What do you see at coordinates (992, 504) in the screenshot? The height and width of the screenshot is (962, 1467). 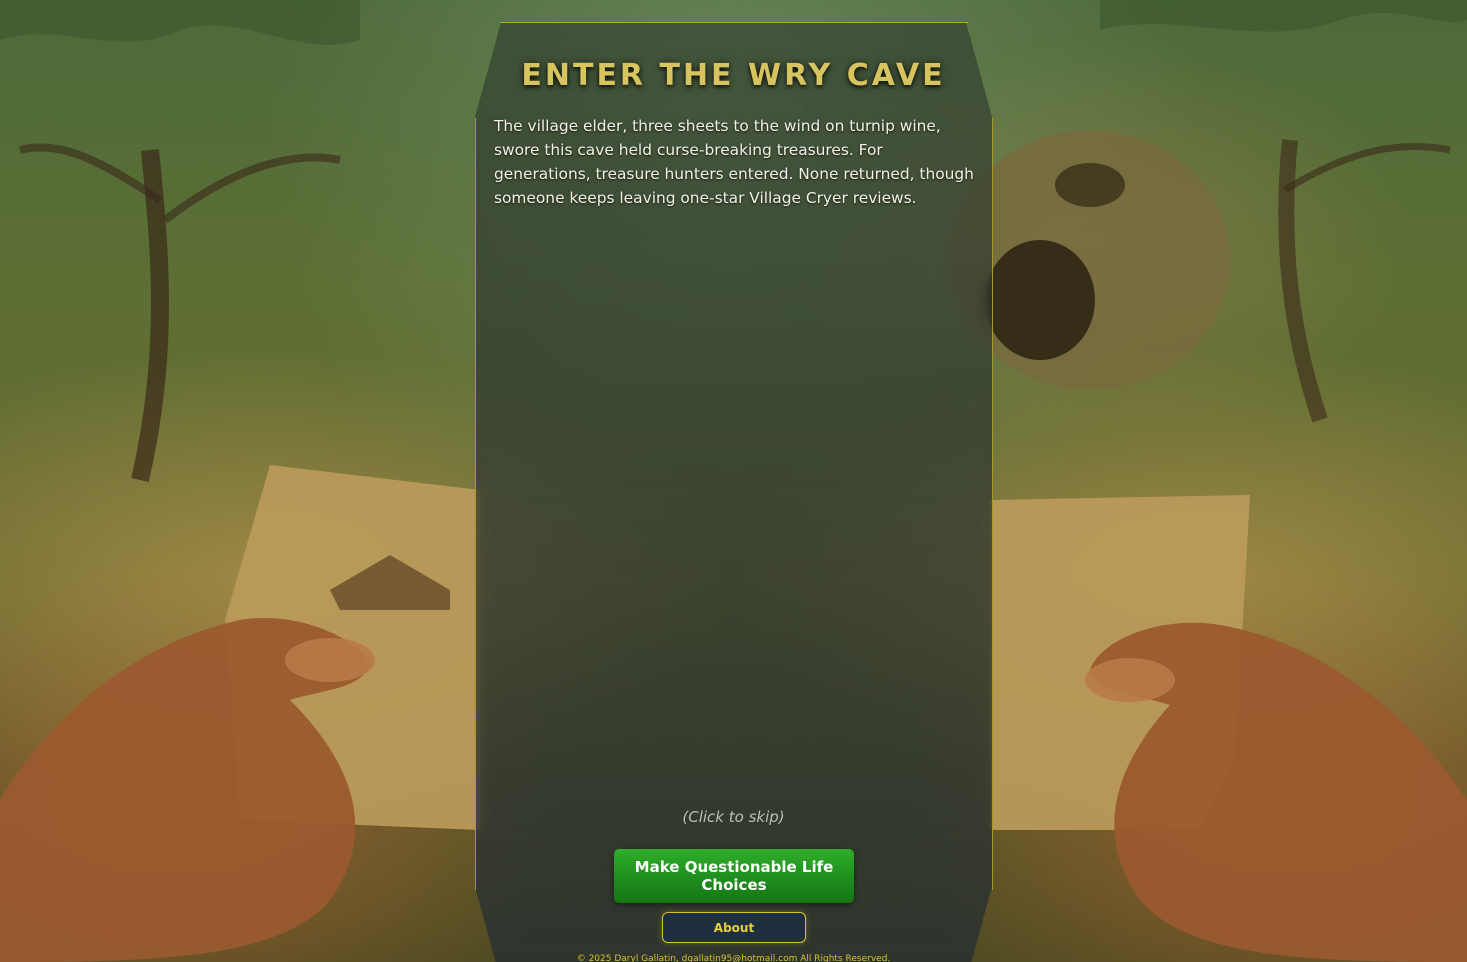 I see `panel-border-right` at bounding box center [992, 504].